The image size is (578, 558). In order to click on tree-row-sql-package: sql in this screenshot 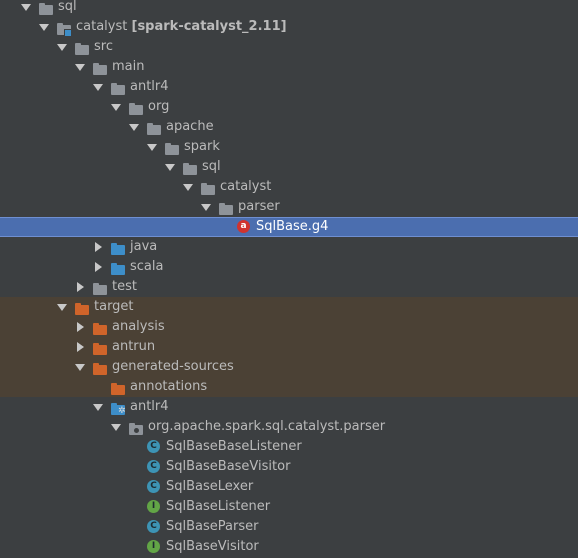, I will do `click(289, 167)`.